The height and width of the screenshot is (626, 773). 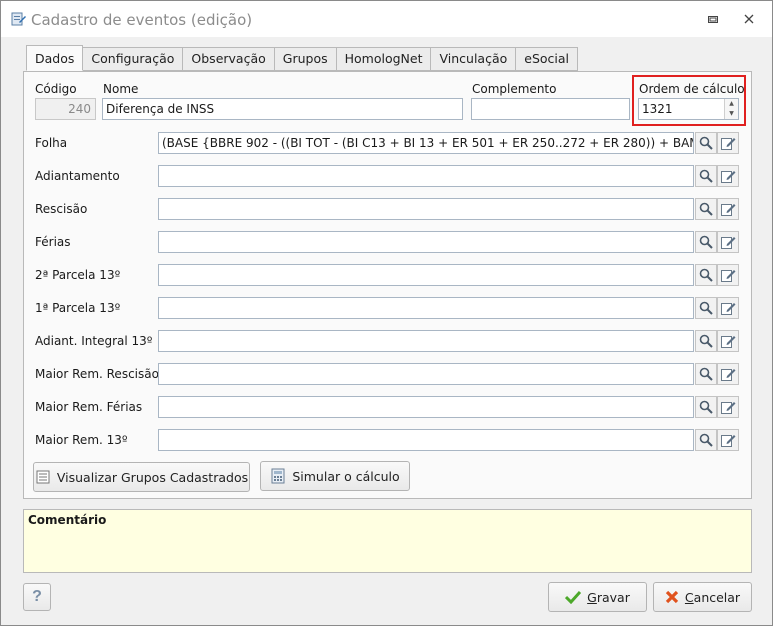 What do you see at coordinates (78, 275) in the screenshot?
I see `formula-row-label: 2ª Parcela 13º` at bounding box center [78, 275].